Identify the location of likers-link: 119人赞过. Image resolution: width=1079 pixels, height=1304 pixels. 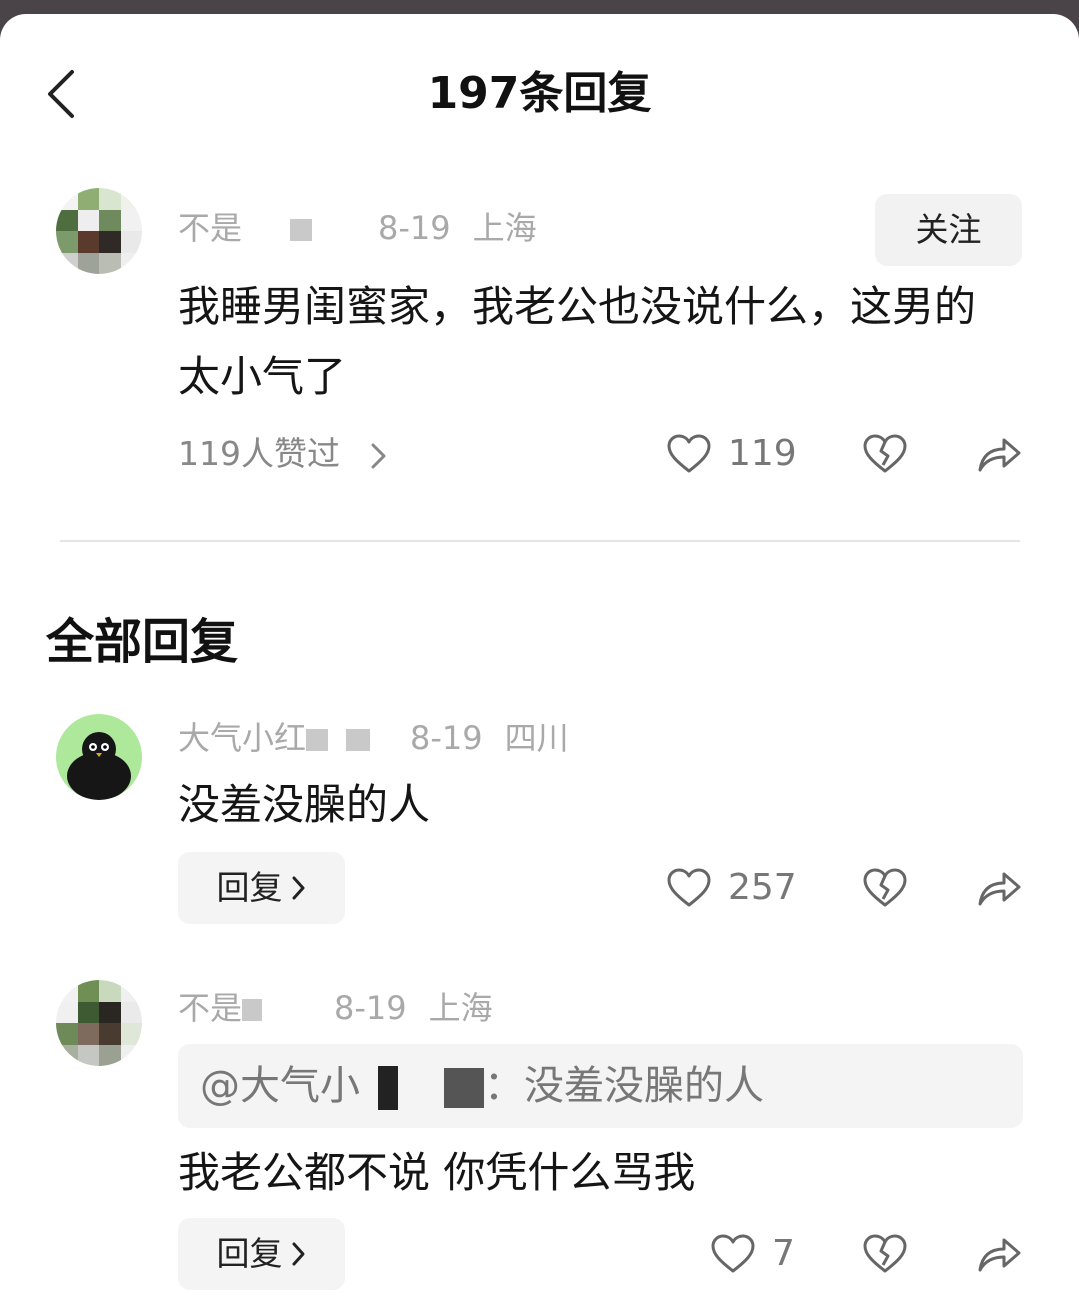
(283, 454).